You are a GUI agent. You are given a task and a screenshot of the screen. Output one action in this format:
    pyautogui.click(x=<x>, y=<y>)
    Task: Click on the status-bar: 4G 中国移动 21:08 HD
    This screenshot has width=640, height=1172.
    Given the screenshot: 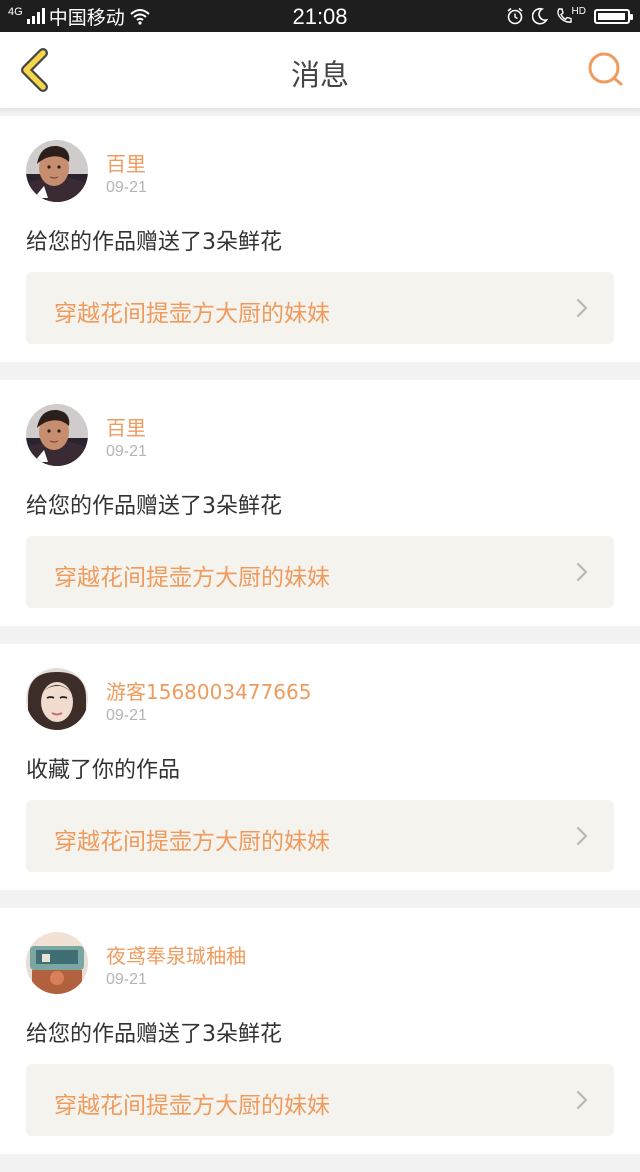 What is the action you would take?
    pyautogui.click(x=320, y=16)
    